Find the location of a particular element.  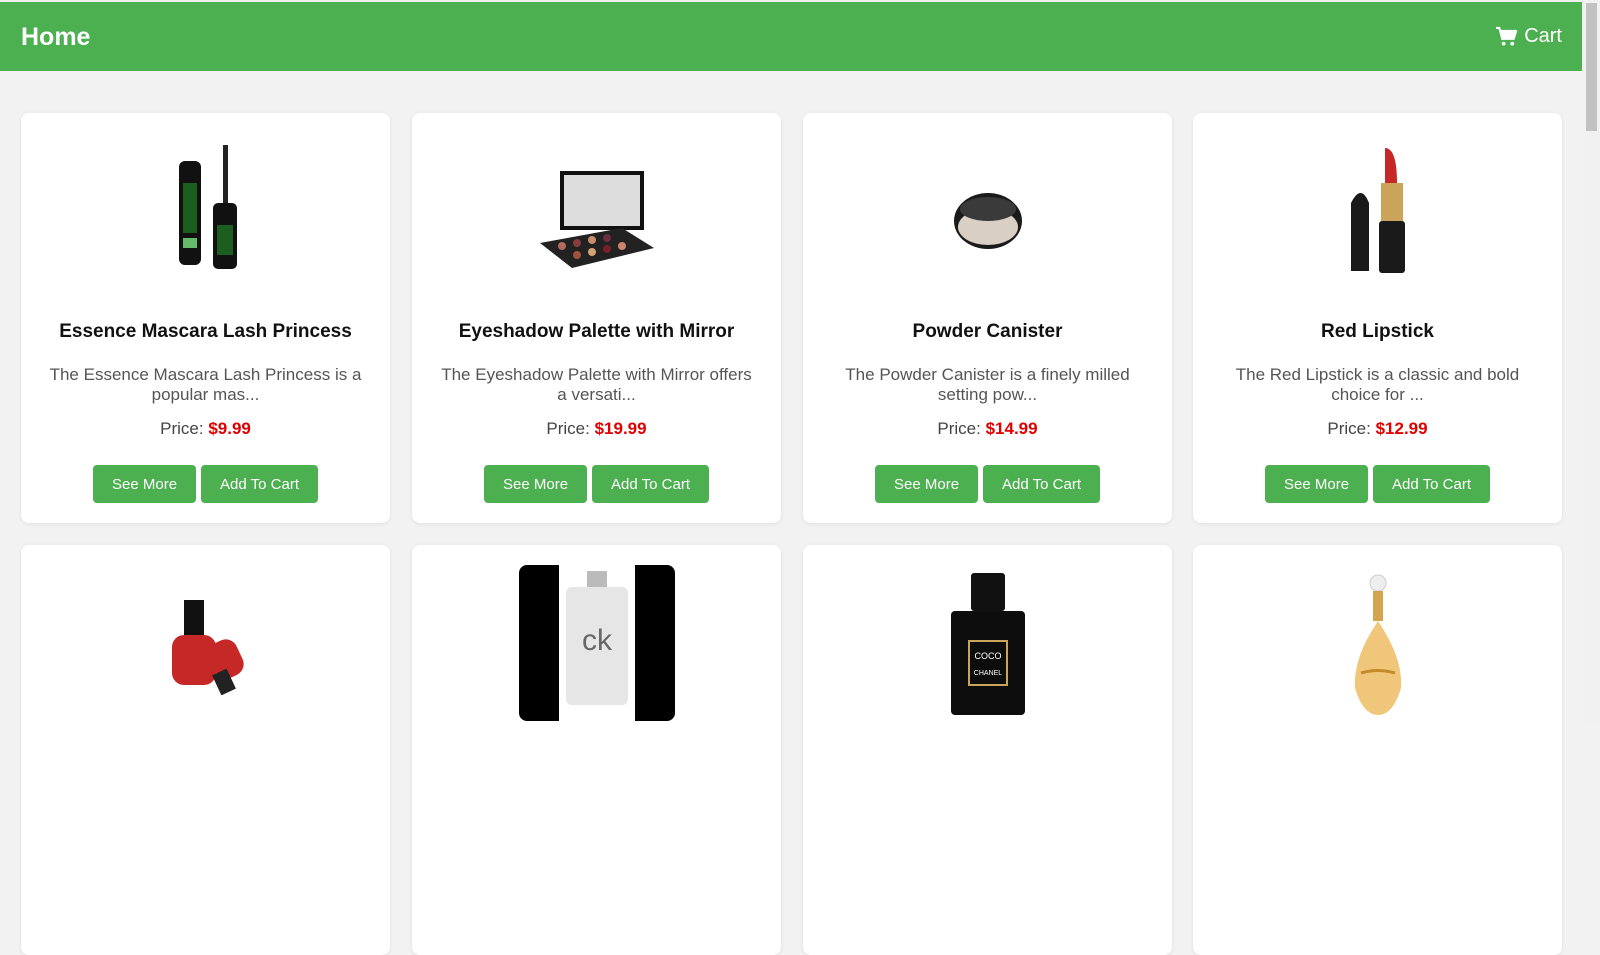

chanel-label-bottom: CHANEL is located at coordinates (987, 673).